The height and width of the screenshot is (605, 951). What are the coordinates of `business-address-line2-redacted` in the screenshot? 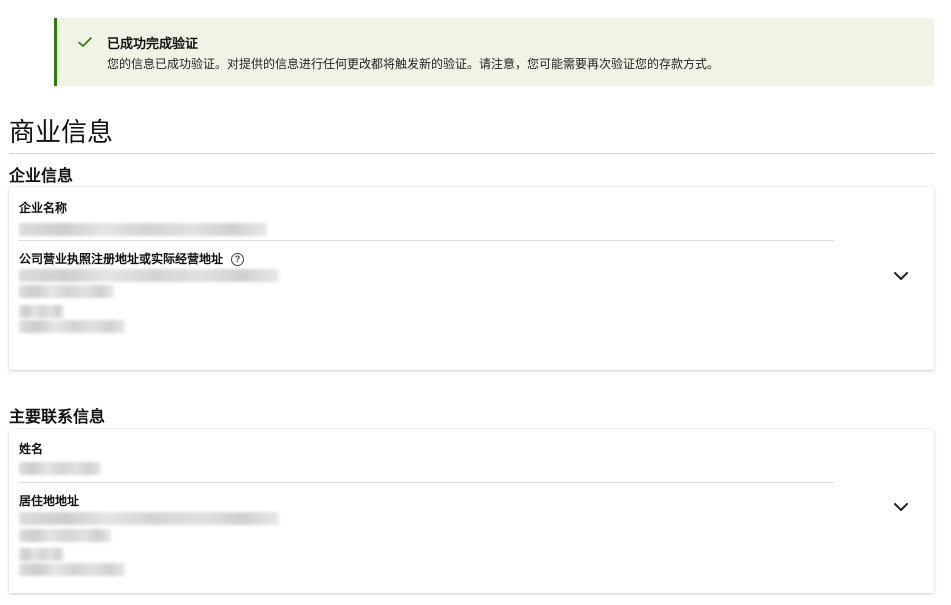 It's located at (66, 291).